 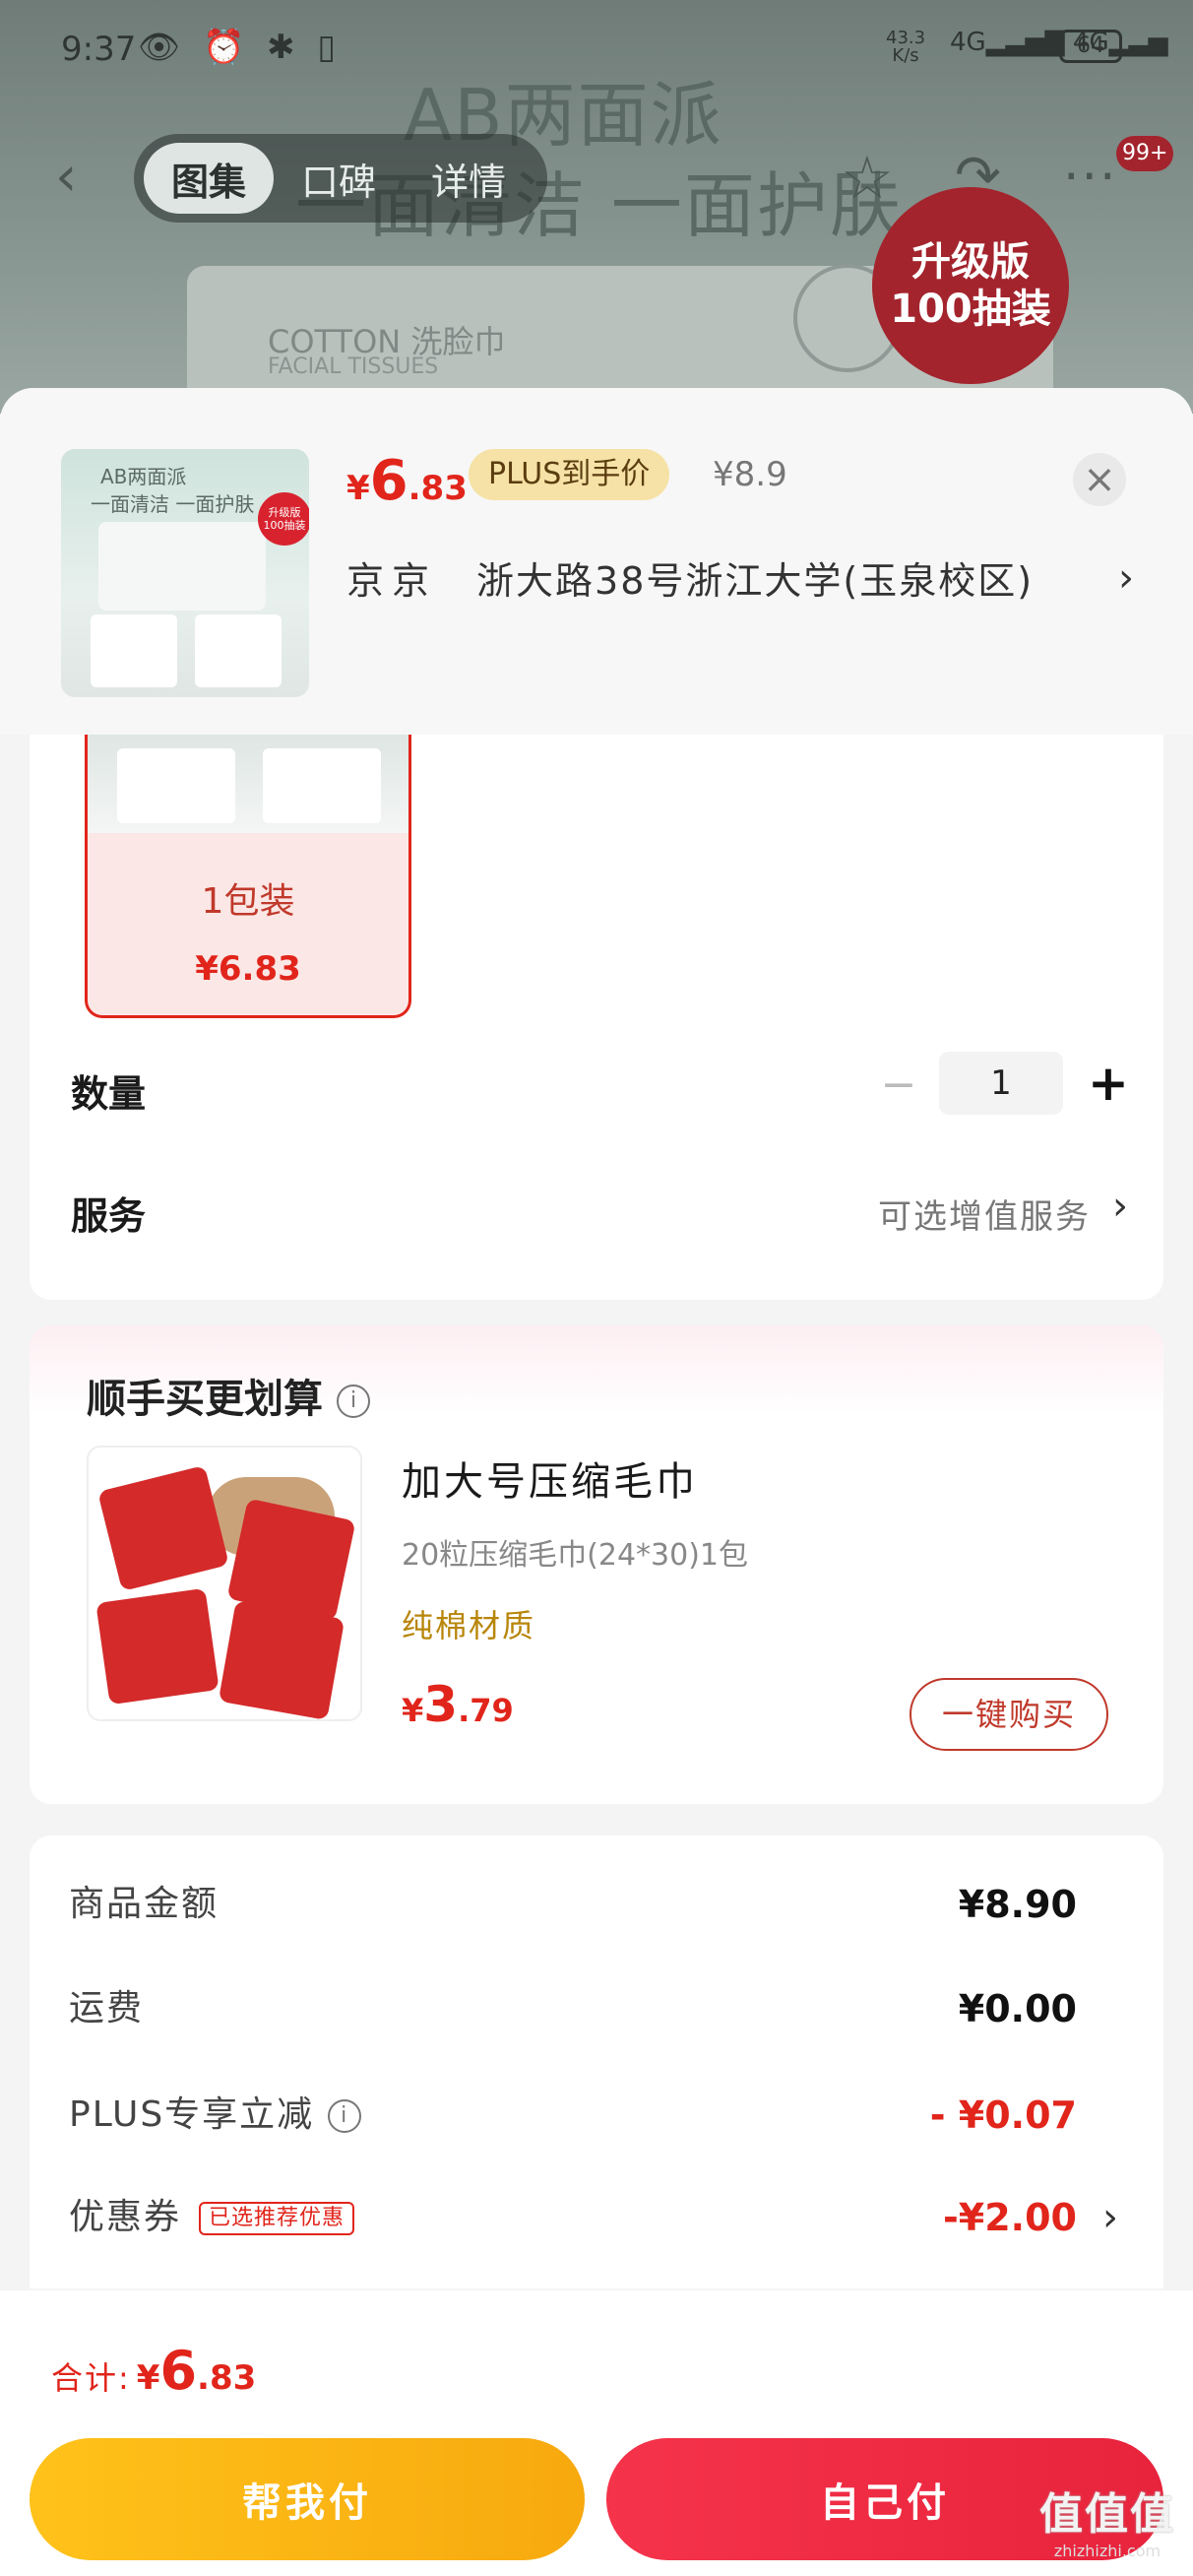 I want to click on thumbnail-side-a-image, so click(x=134, y=650).